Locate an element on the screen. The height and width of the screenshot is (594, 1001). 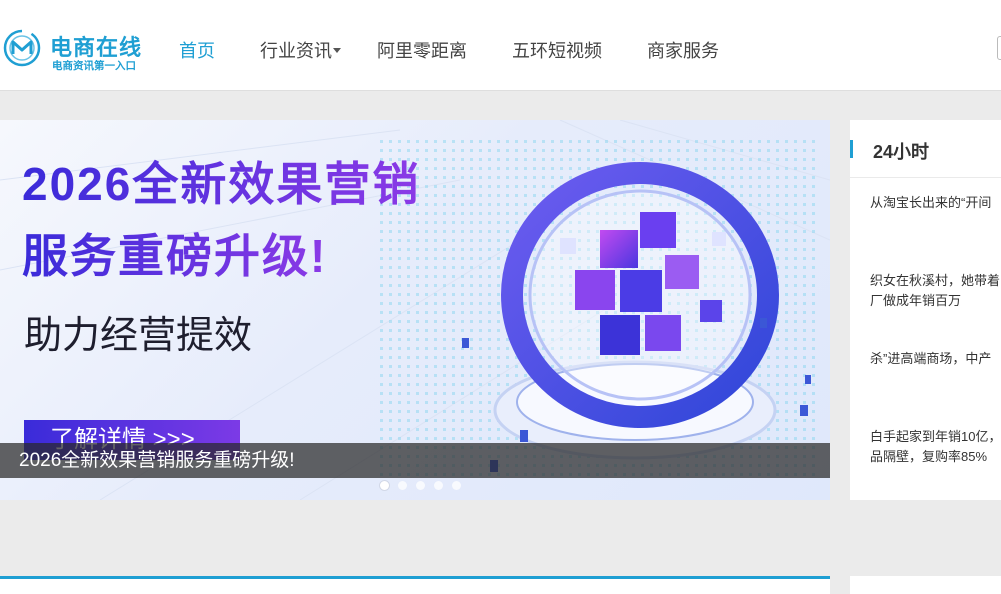
news-item-line: 从淘宝长出来的“开间 is located at coordinates (931, 202).